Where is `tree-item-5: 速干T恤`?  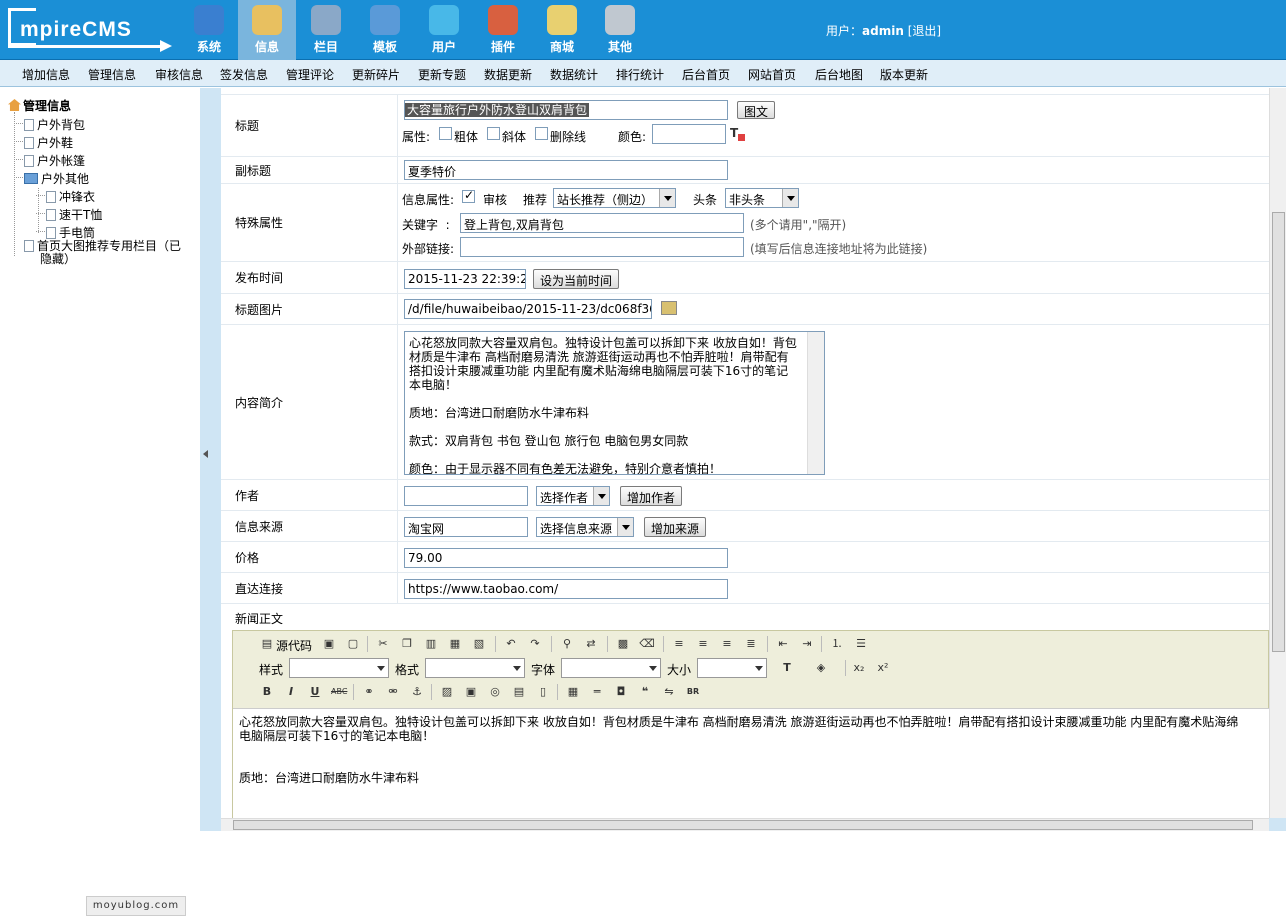 tree-item-5: 速干T恤 is located at coordinates (74, 214).